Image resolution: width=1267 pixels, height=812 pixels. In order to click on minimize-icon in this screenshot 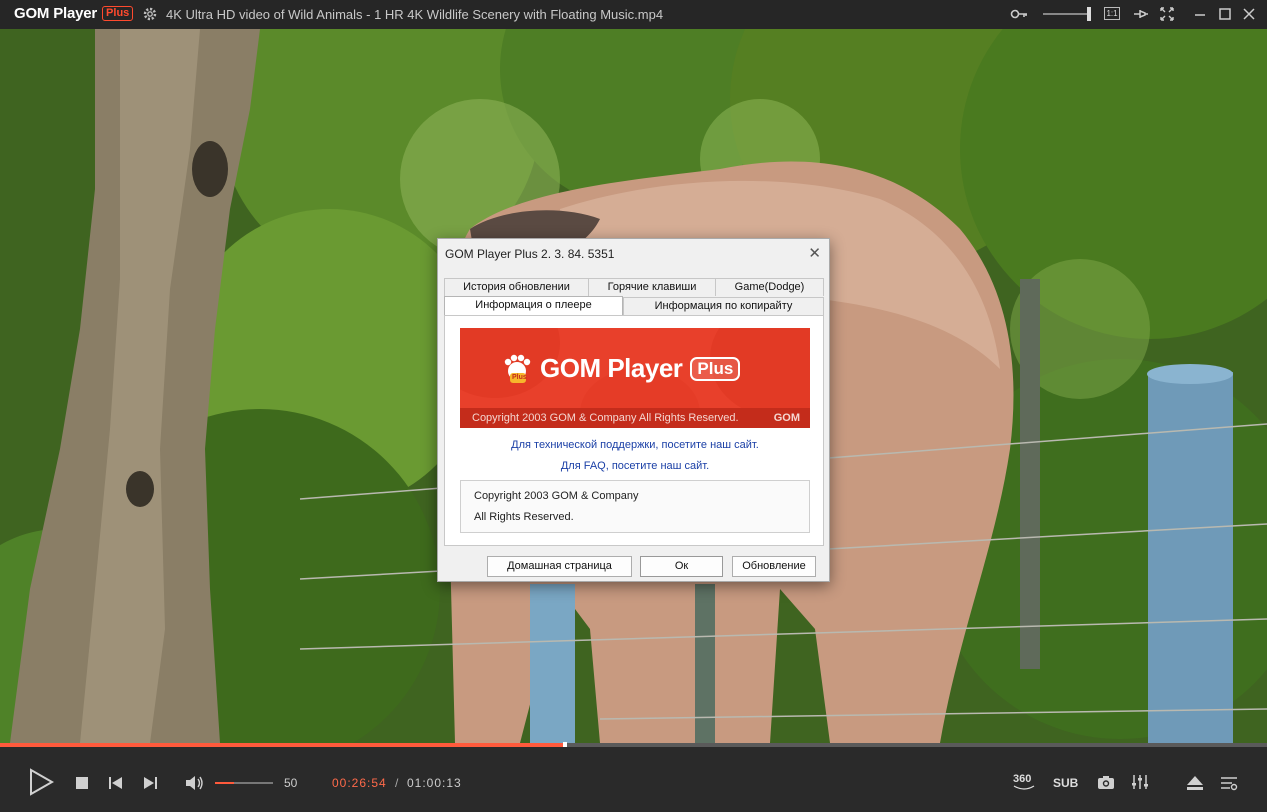, I will do `click(1200, 14)`.